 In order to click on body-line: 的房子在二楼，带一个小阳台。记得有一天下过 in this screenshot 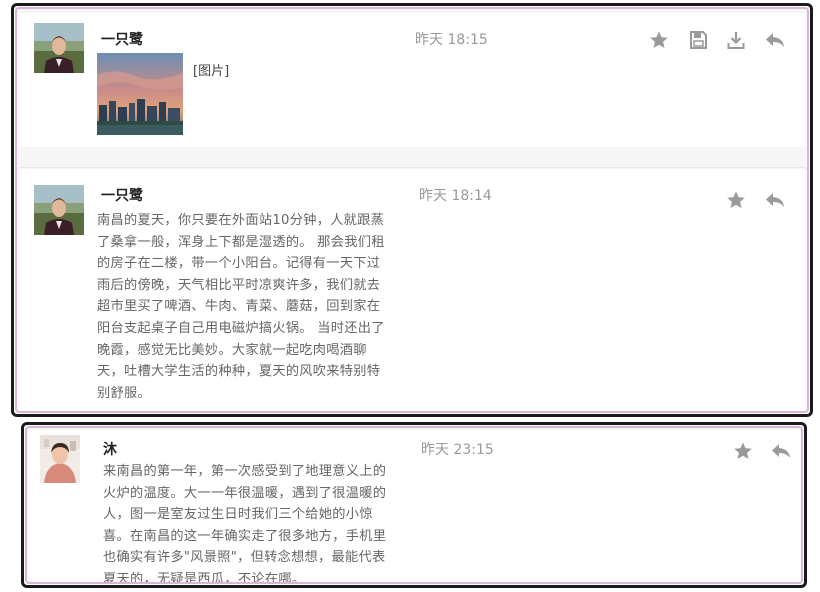, I will do `click(239, 264)`.